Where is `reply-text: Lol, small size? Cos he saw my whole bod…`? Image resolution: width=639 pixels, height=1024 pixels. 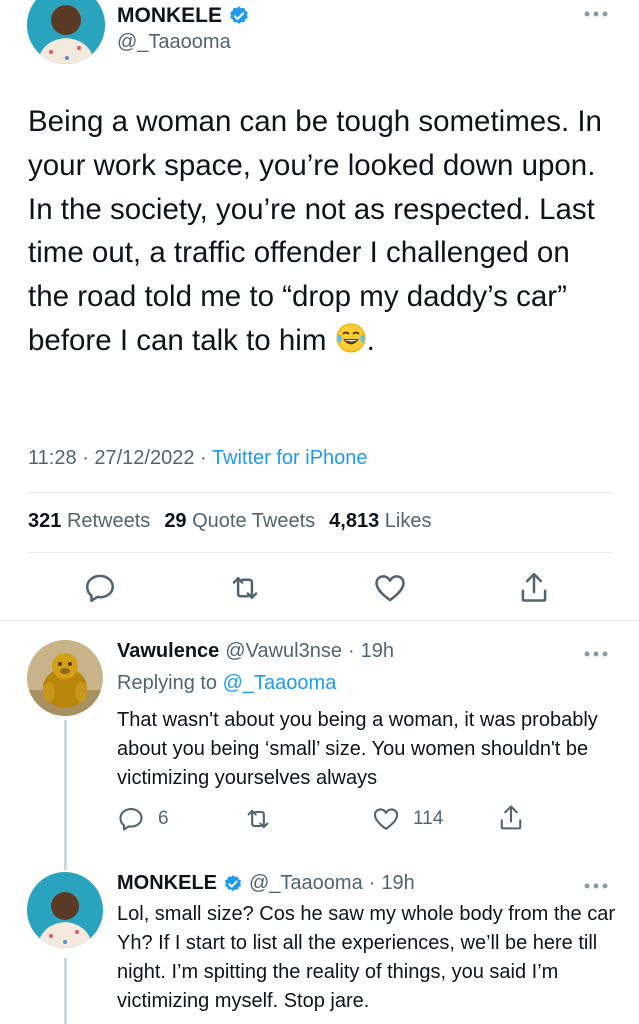
reply-text: Lol, small size? Cos he saw my whole bod… is located at coordinates (366, 957).